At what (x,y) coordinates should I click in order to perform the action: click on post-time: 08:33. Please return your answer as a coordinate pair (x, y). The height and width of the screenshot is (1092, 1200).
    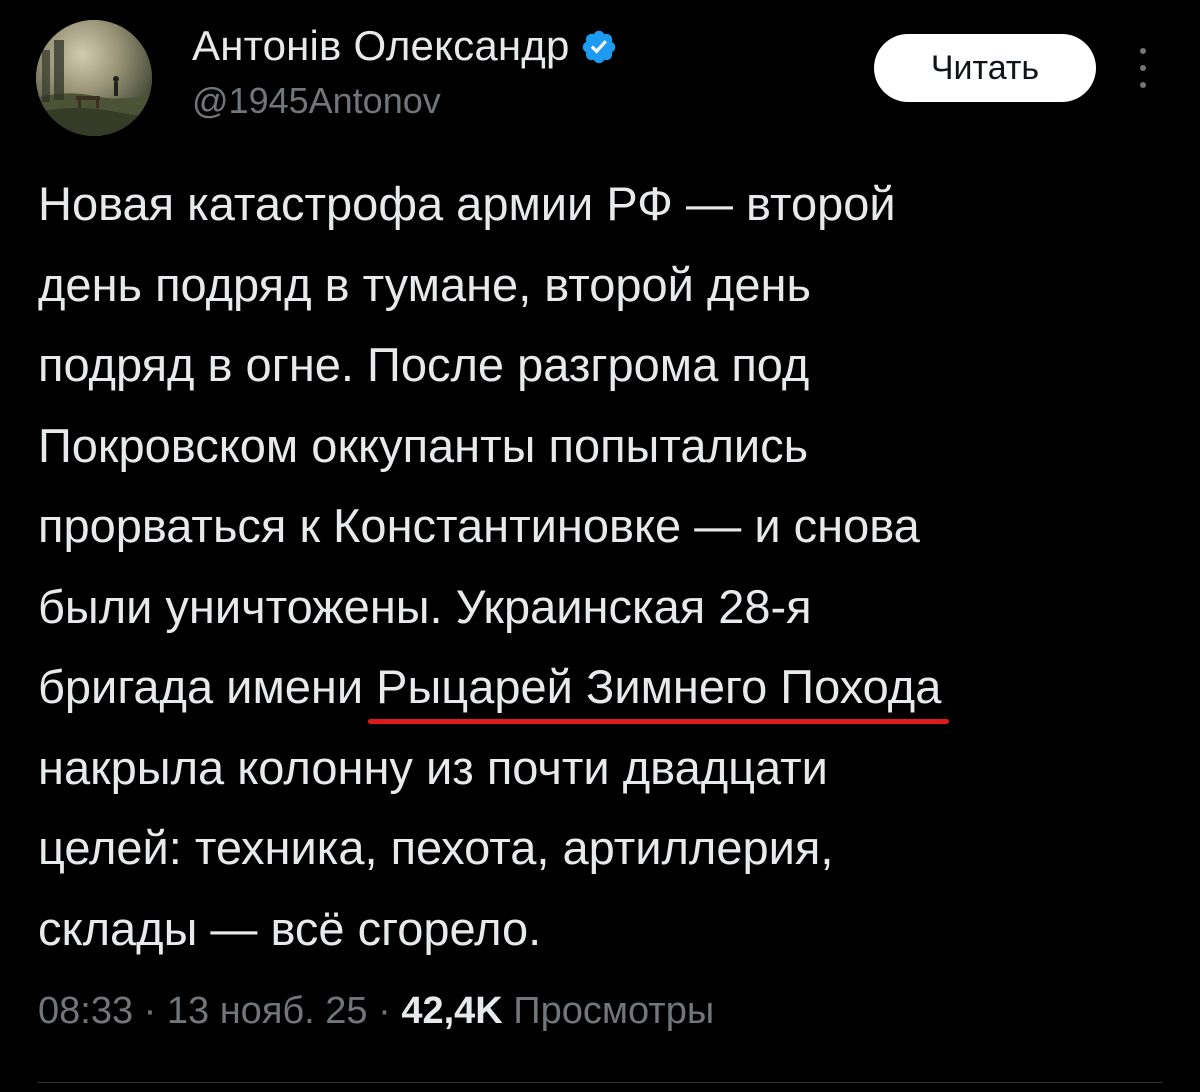
    Looking at the image, I should click on (85, 1011).